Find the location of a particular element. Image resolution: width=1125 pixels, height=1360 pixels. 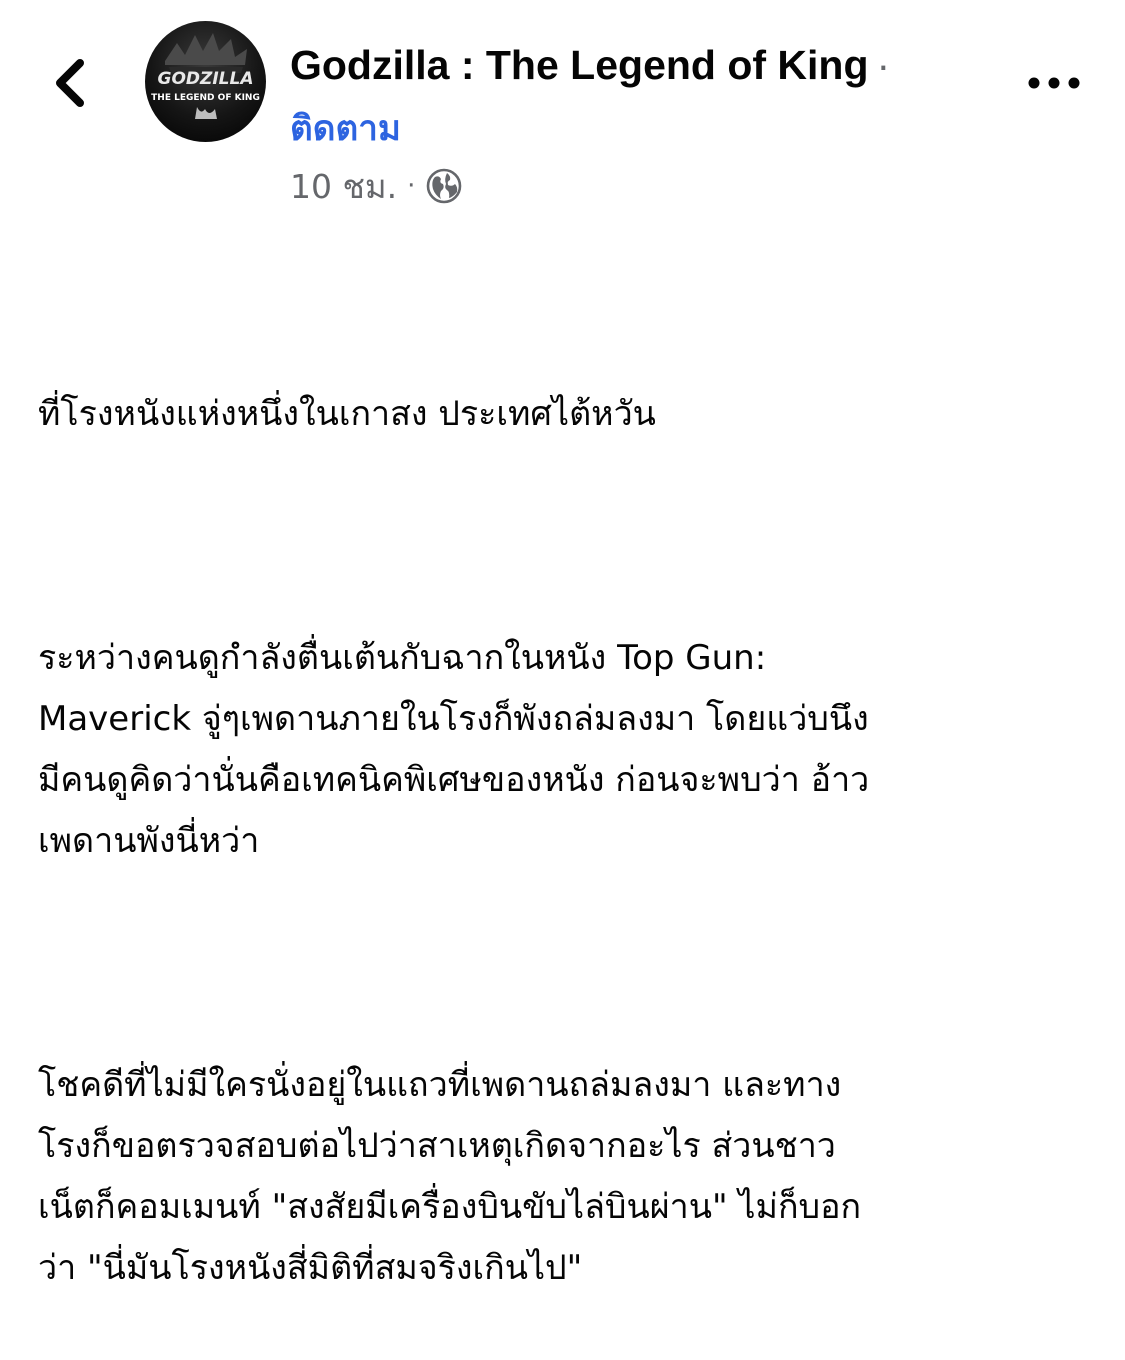

godzilla-logo: GODZILLA THE LEGEND OF KING is located at coordinates (205, 76).